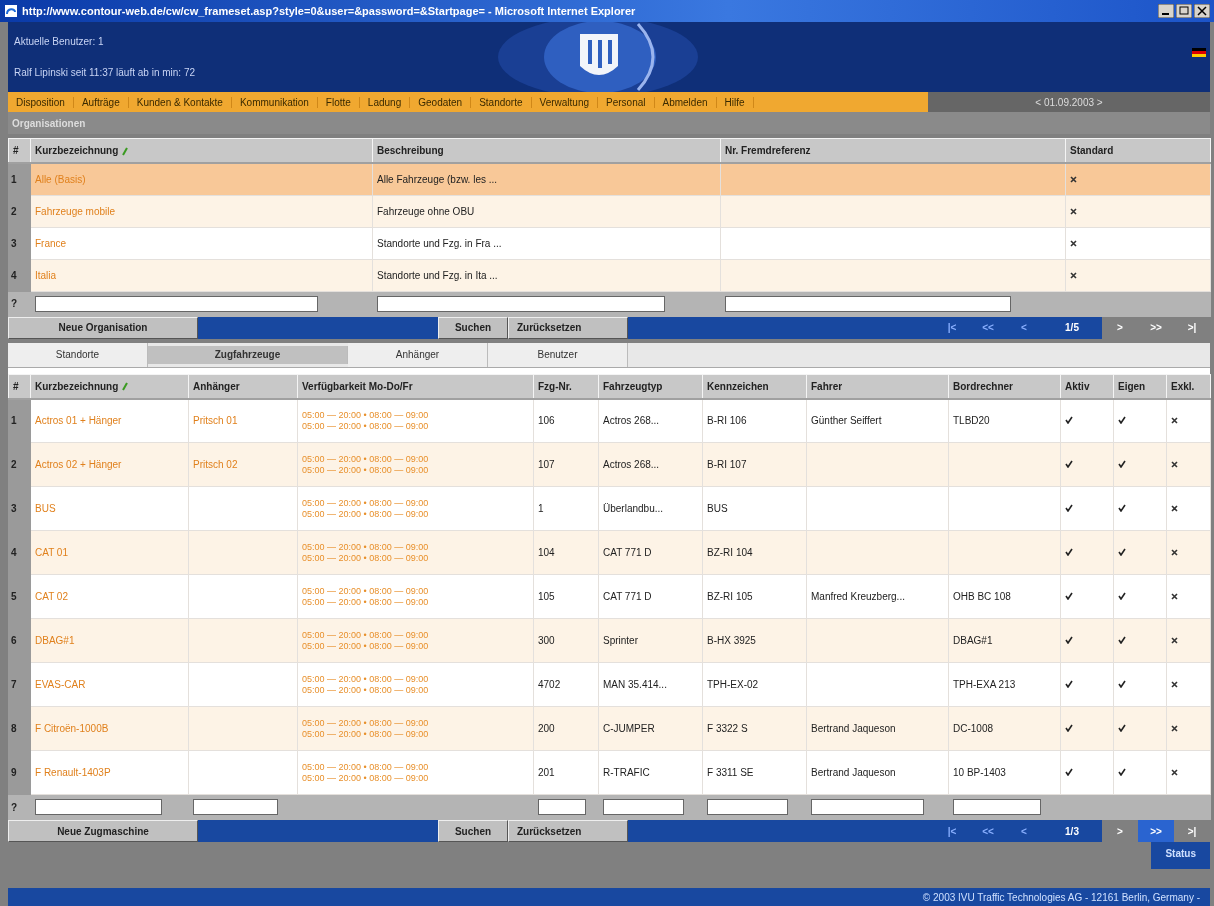  I want to click on tab: Anhänger, so click(418, 354).